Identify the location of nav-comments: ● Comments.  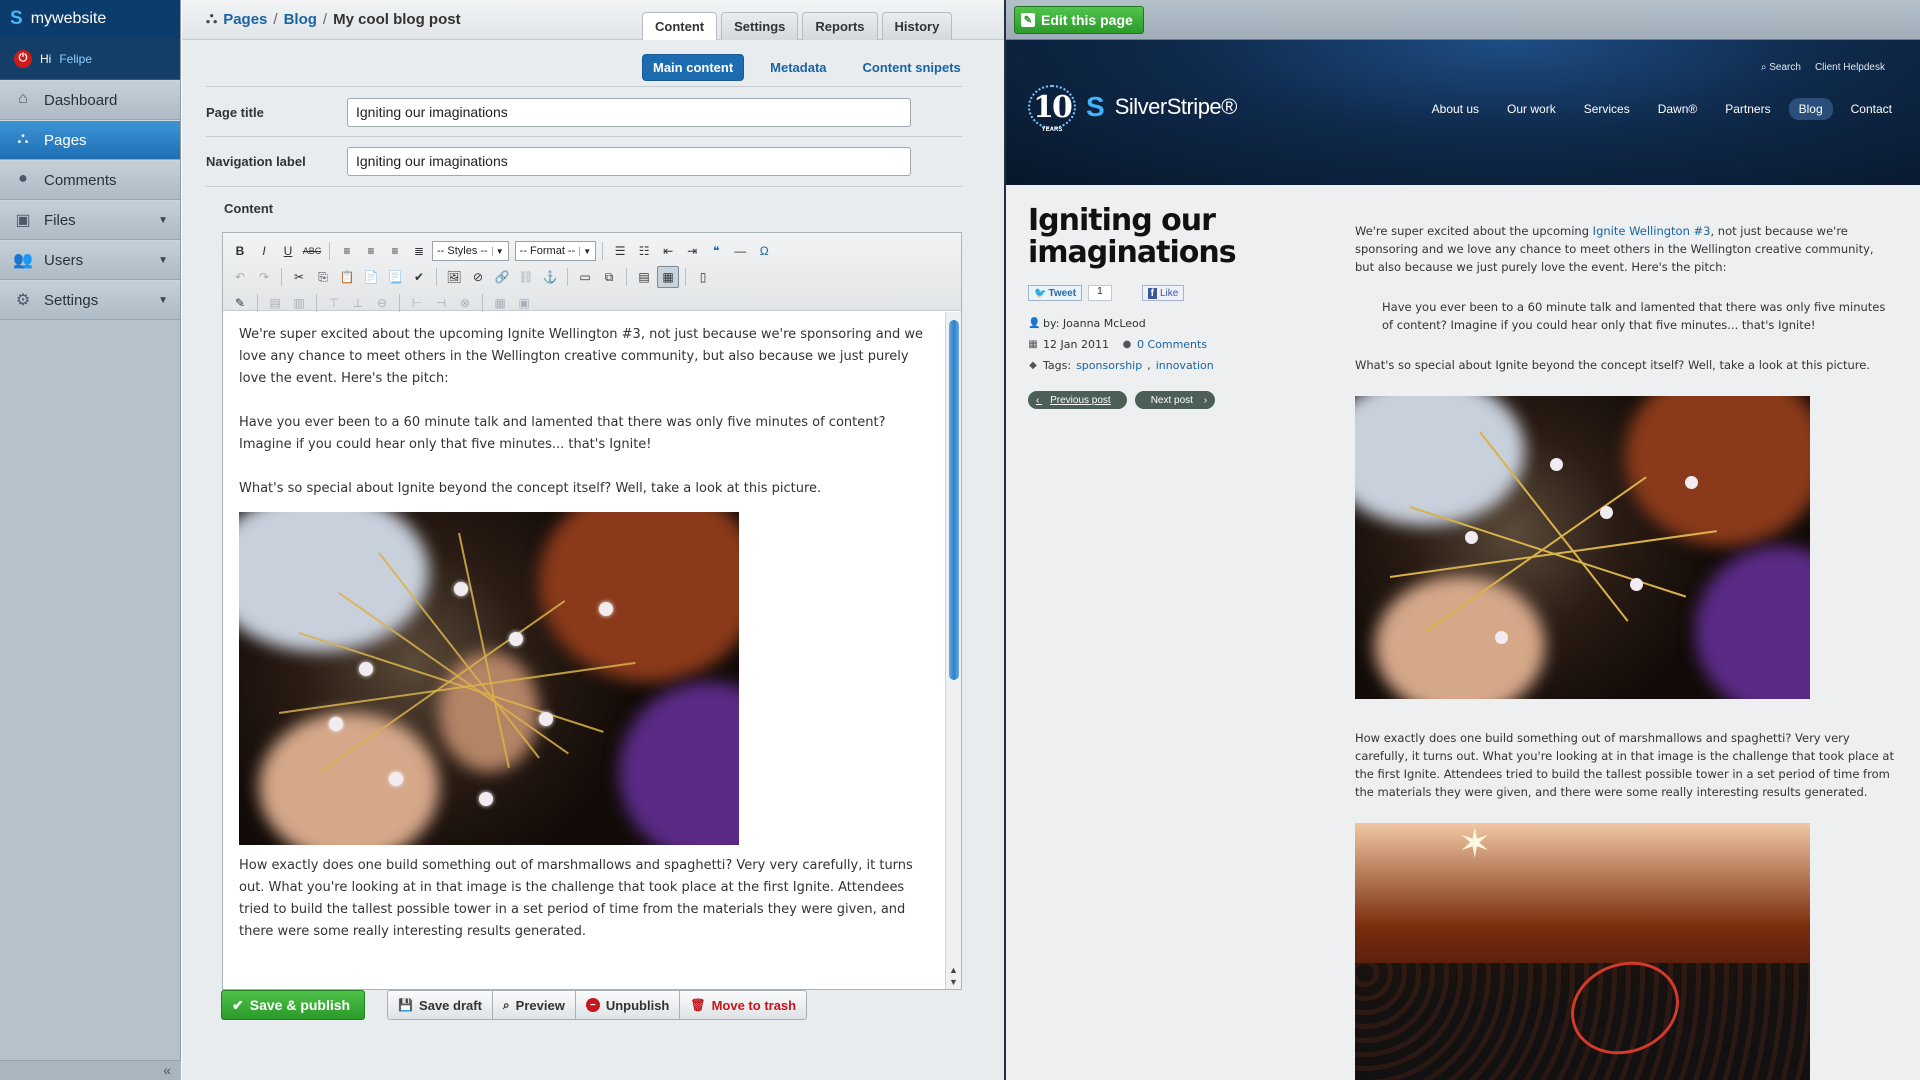
(90, 180).